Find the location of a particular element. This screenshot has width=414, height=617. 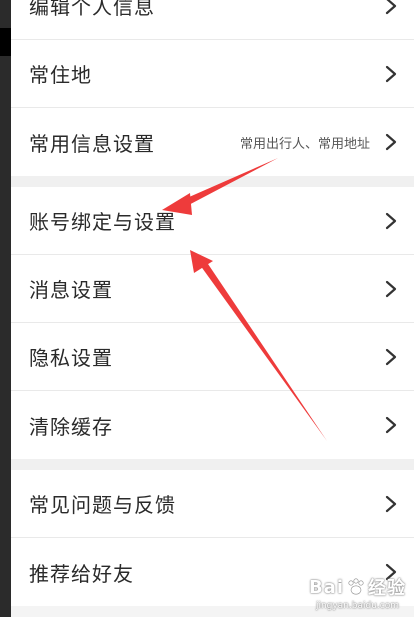

row-label: 编辑个人信息 is located at coordinates (92, 9).